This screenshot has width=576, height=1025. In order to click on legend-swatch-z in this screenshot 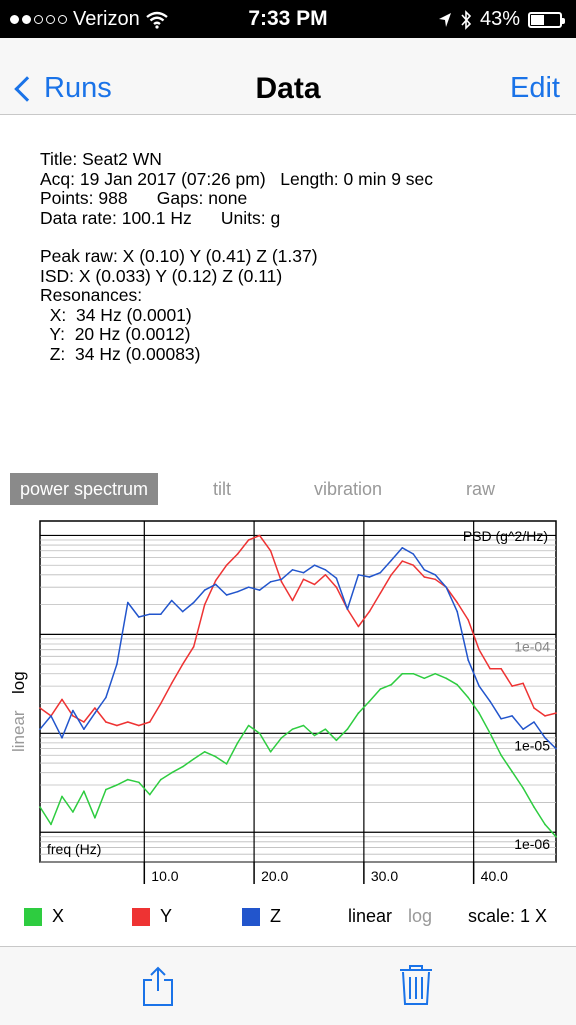, I will do `click(251, 917)`.